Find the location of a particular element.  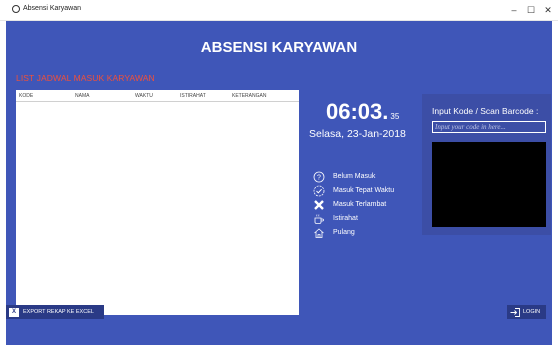

maximize-button: ☐ is located at coordinates (531, 10).